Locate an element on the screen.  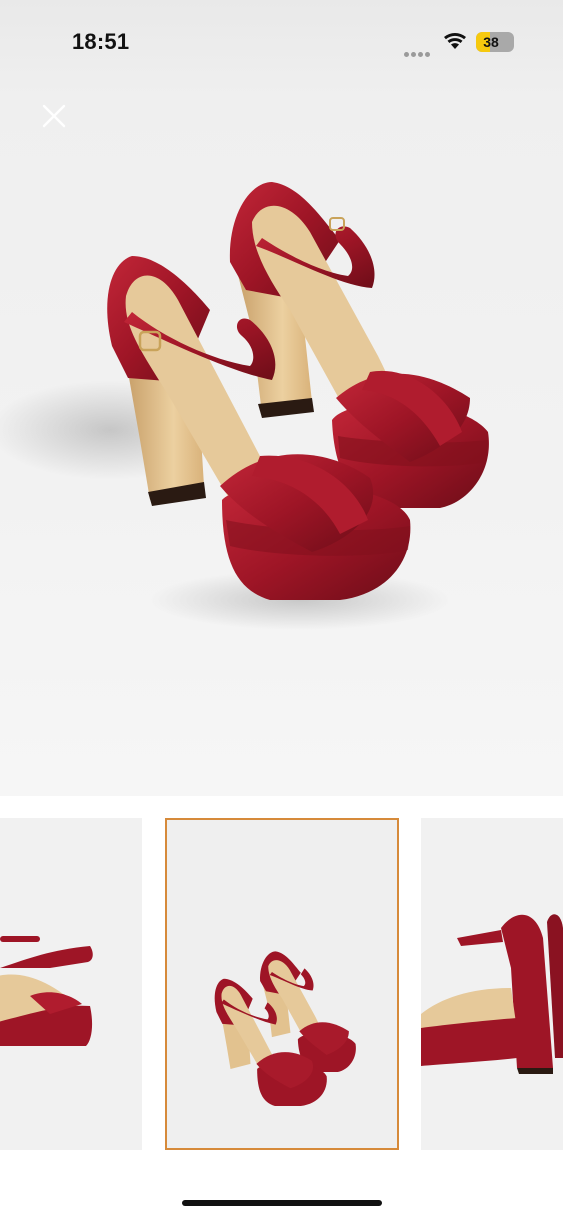
home-indicator is located at coordinates (282, 1203).